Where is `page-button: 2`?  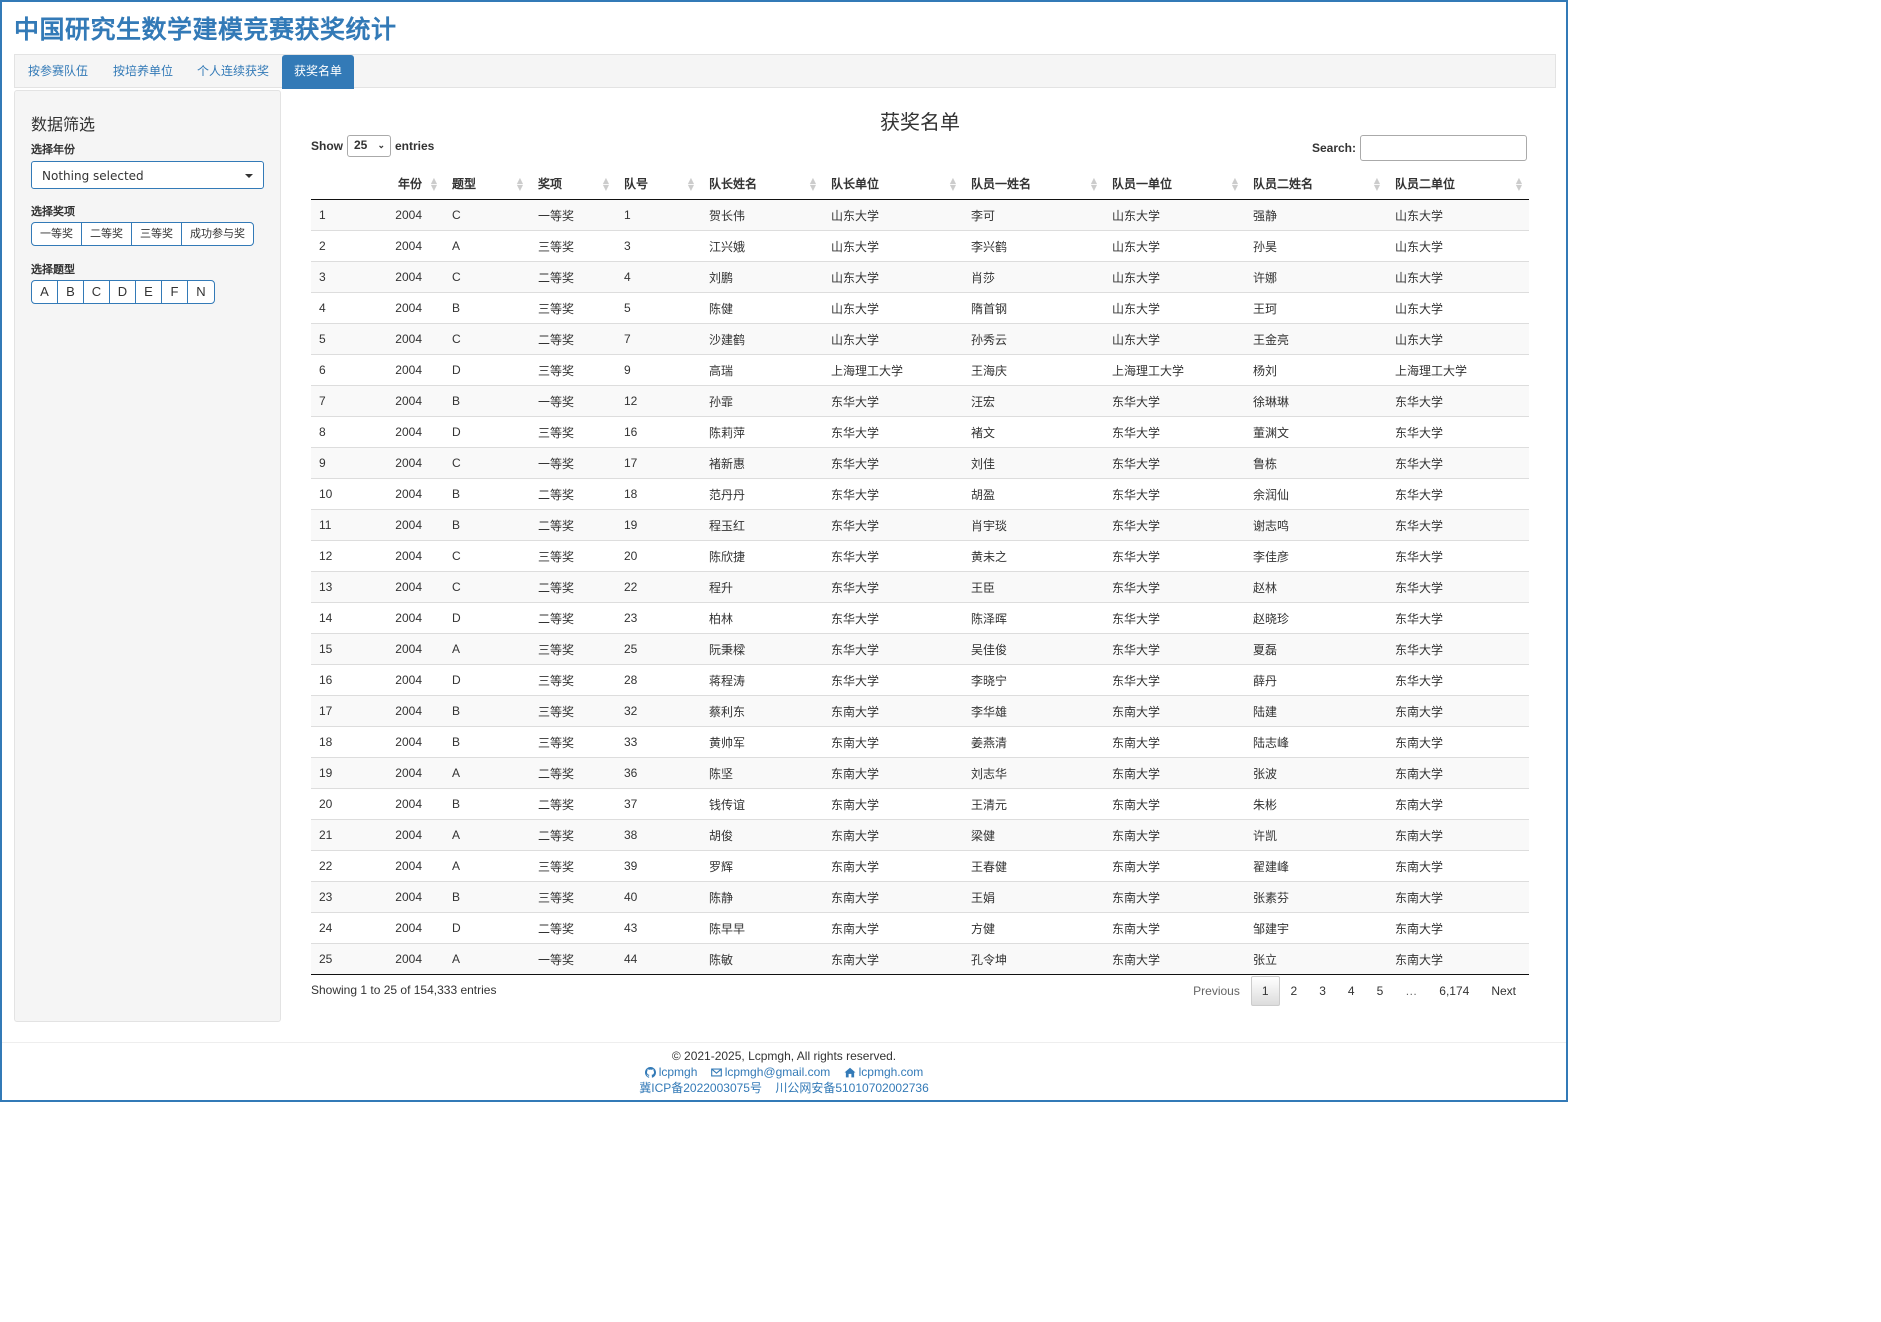 page-button: 2 is located at coordinates (1294, 991).